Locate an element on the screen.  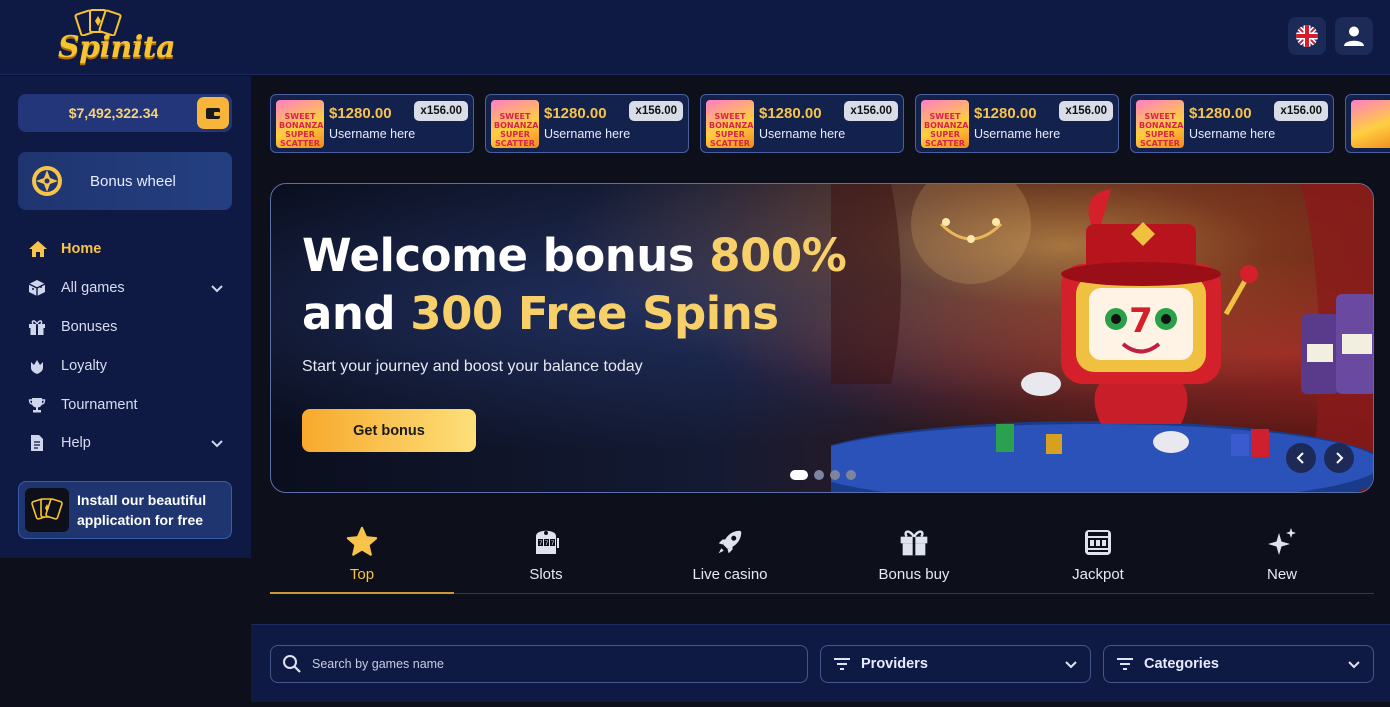
logo-text: Spinita is located at coordinates (117, 47).